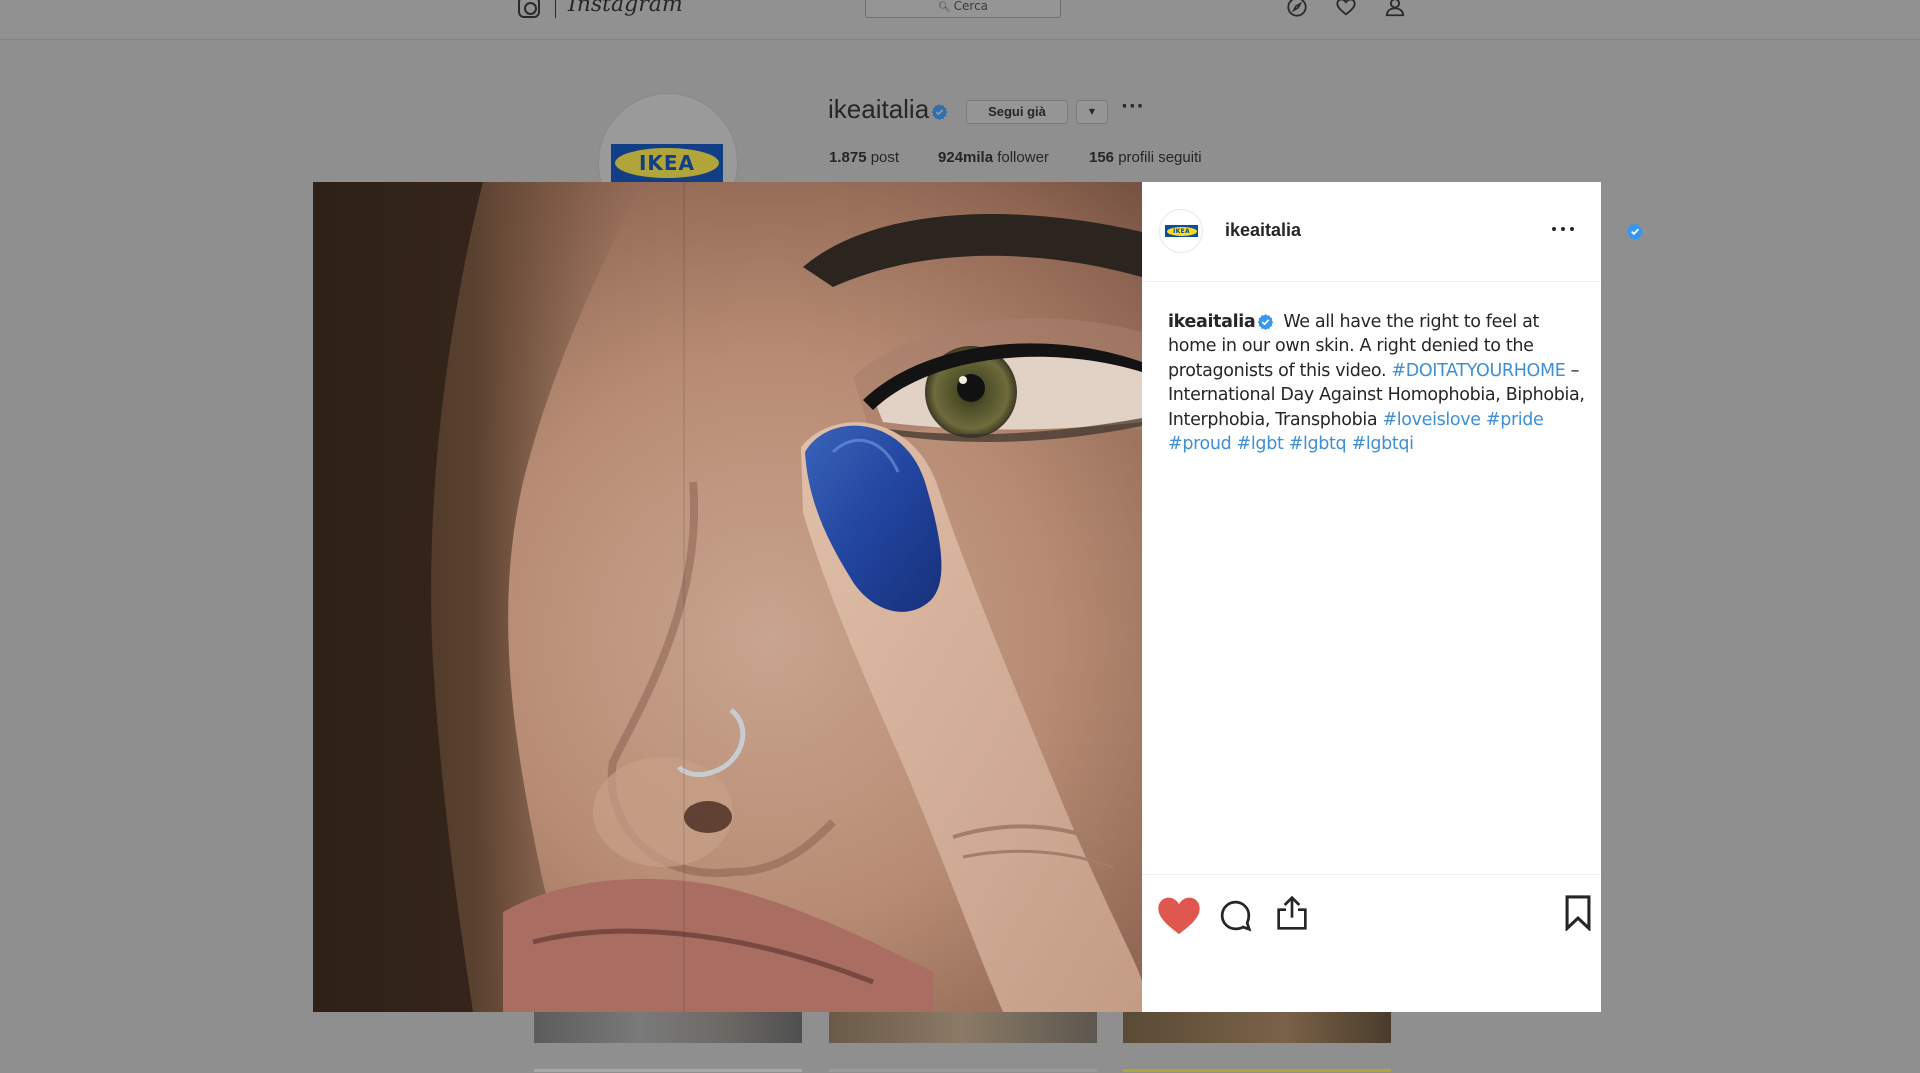 This screenshot has width=1920, height=1073. Describe the element at coordinates (848, 157) in the screenshot. I see `stat-posts-value: 1.875` at that location.